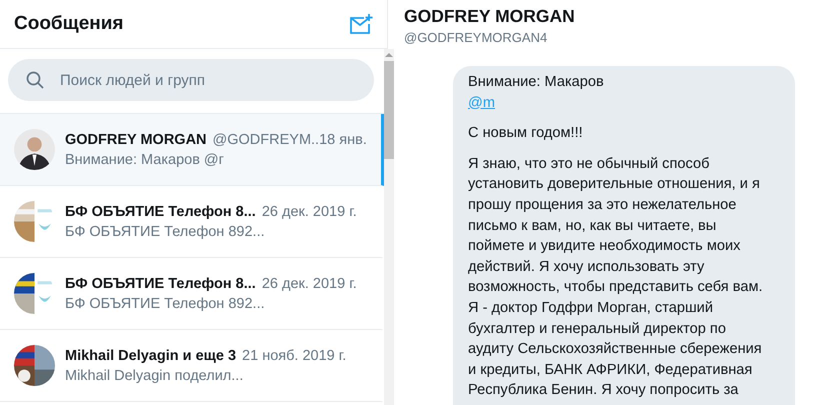 Image resolution: width=815 pixels, height=405 pixels. I want to click on scrollbar, so click(389, 227).